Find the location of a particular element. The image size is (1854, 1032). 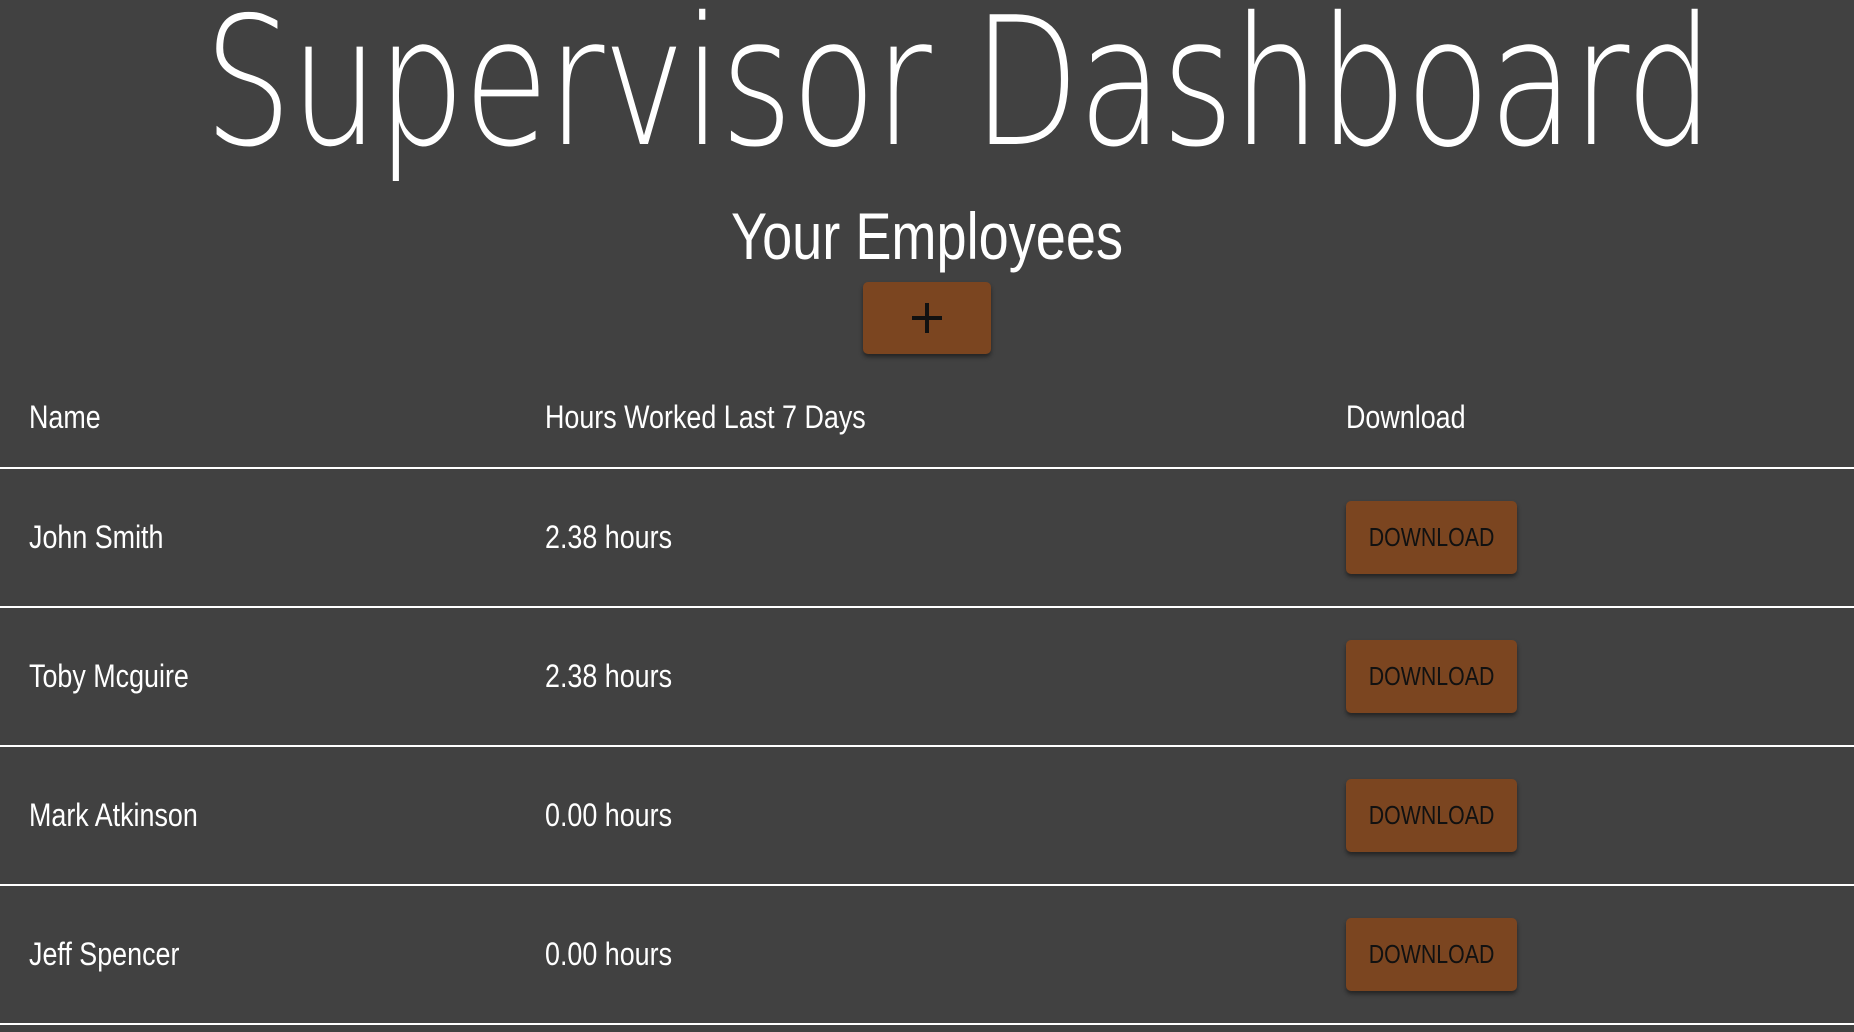

header-name-cell: Name is located at coordinates (71, 417).